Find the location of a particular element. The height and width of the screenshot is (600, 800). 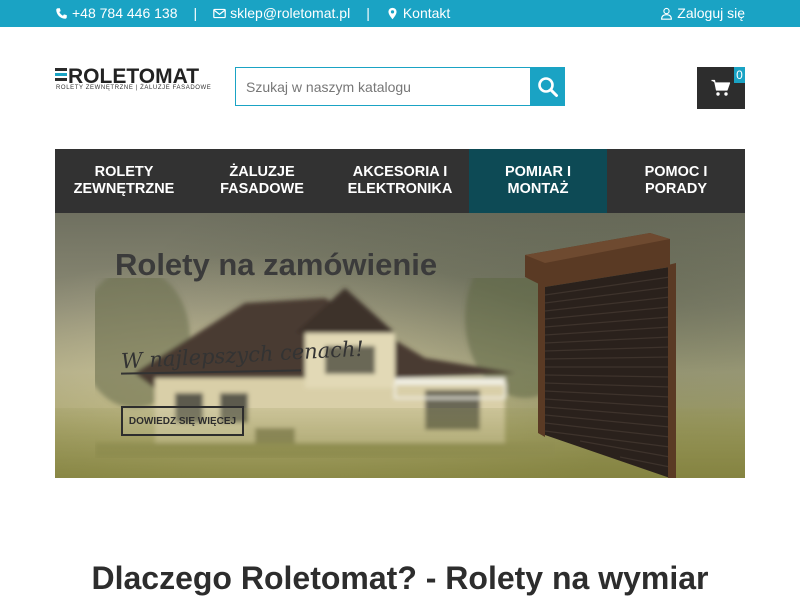

phone-link: +48 784 446 138 is located at coordinates (116, 13).